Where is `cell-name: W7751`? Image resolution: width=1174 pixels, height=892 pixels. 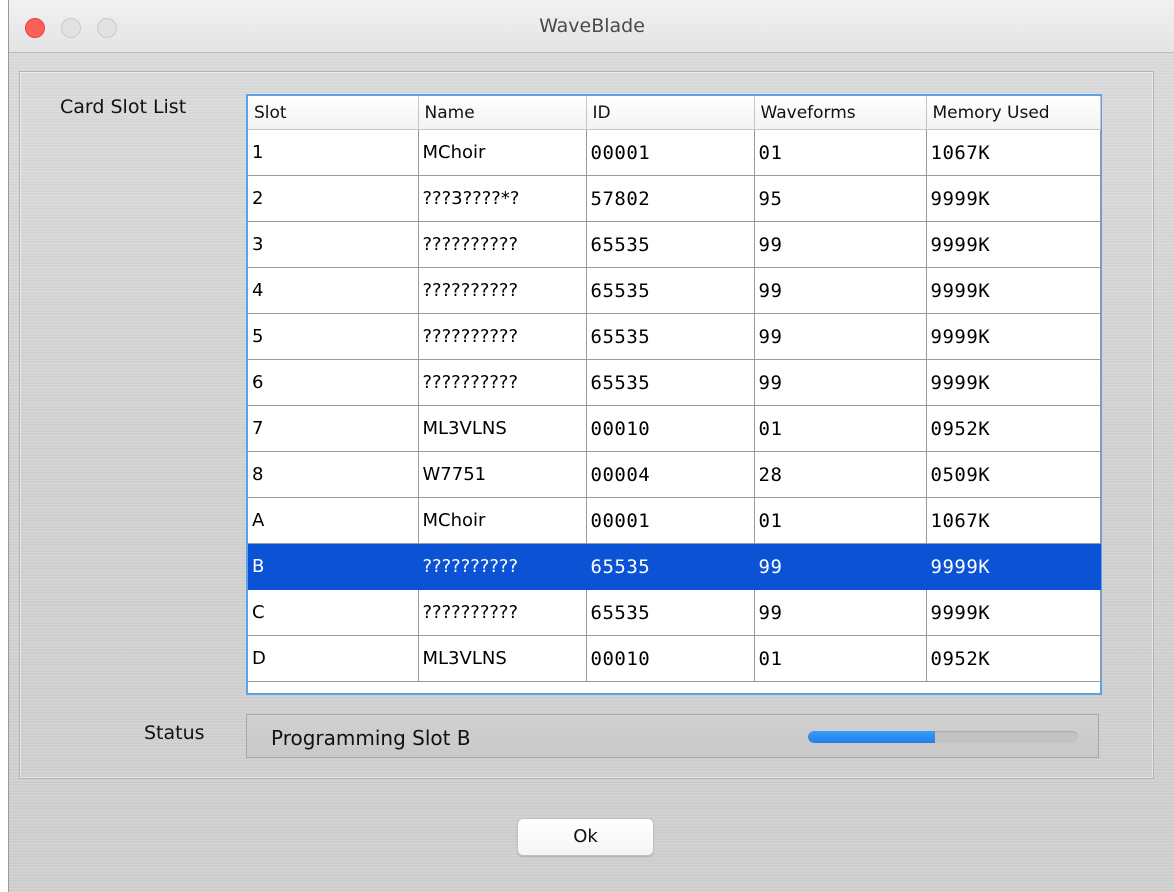 cell-name: W7751 is located at coordinates (502, 474).